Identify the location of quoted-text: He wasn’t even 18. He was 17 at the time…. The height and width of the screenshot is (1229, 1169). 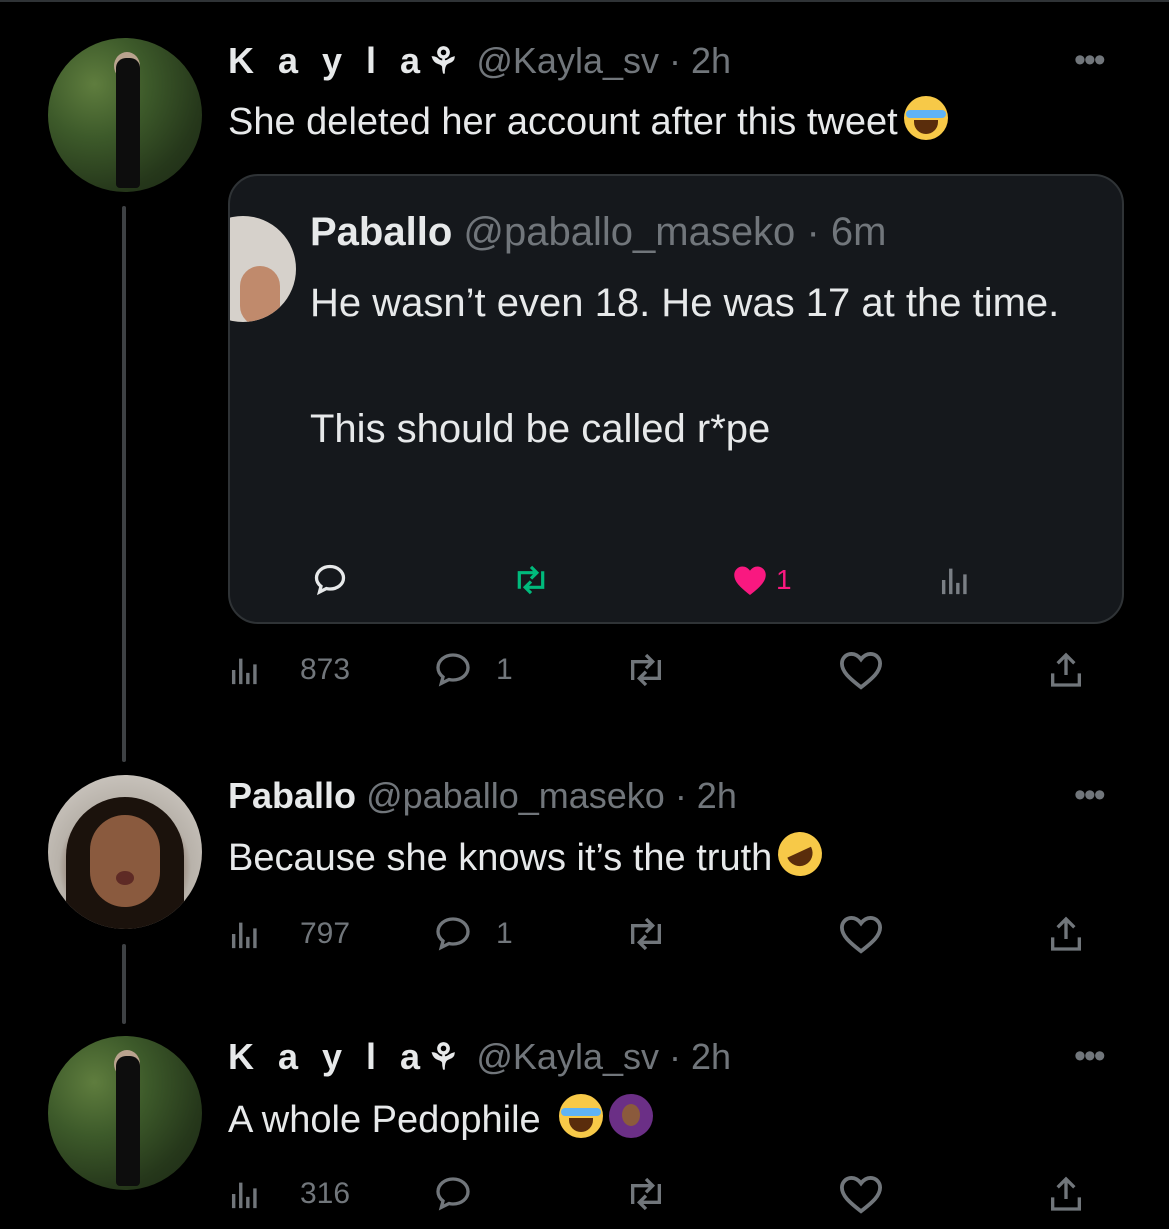
(710, 366).